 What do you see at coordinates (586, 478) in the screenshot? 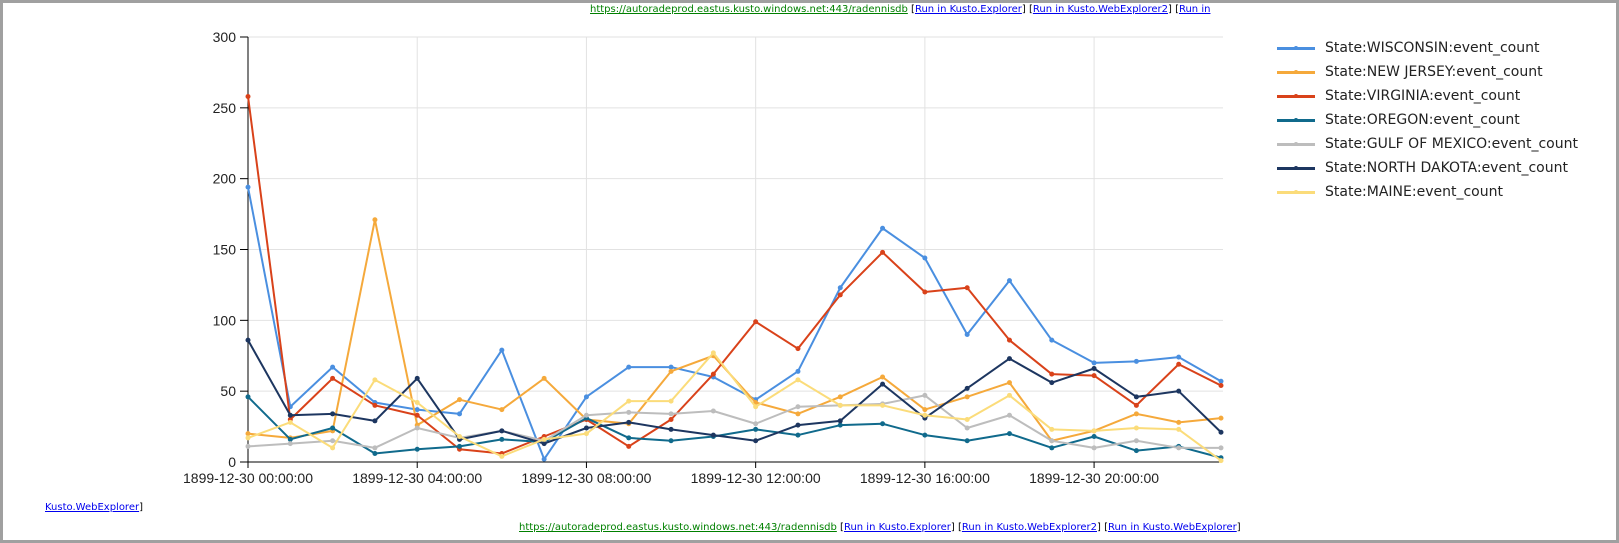
I see `x-tick-label: 1899-12-30 08:00:00` at bounding box center [586, 478].